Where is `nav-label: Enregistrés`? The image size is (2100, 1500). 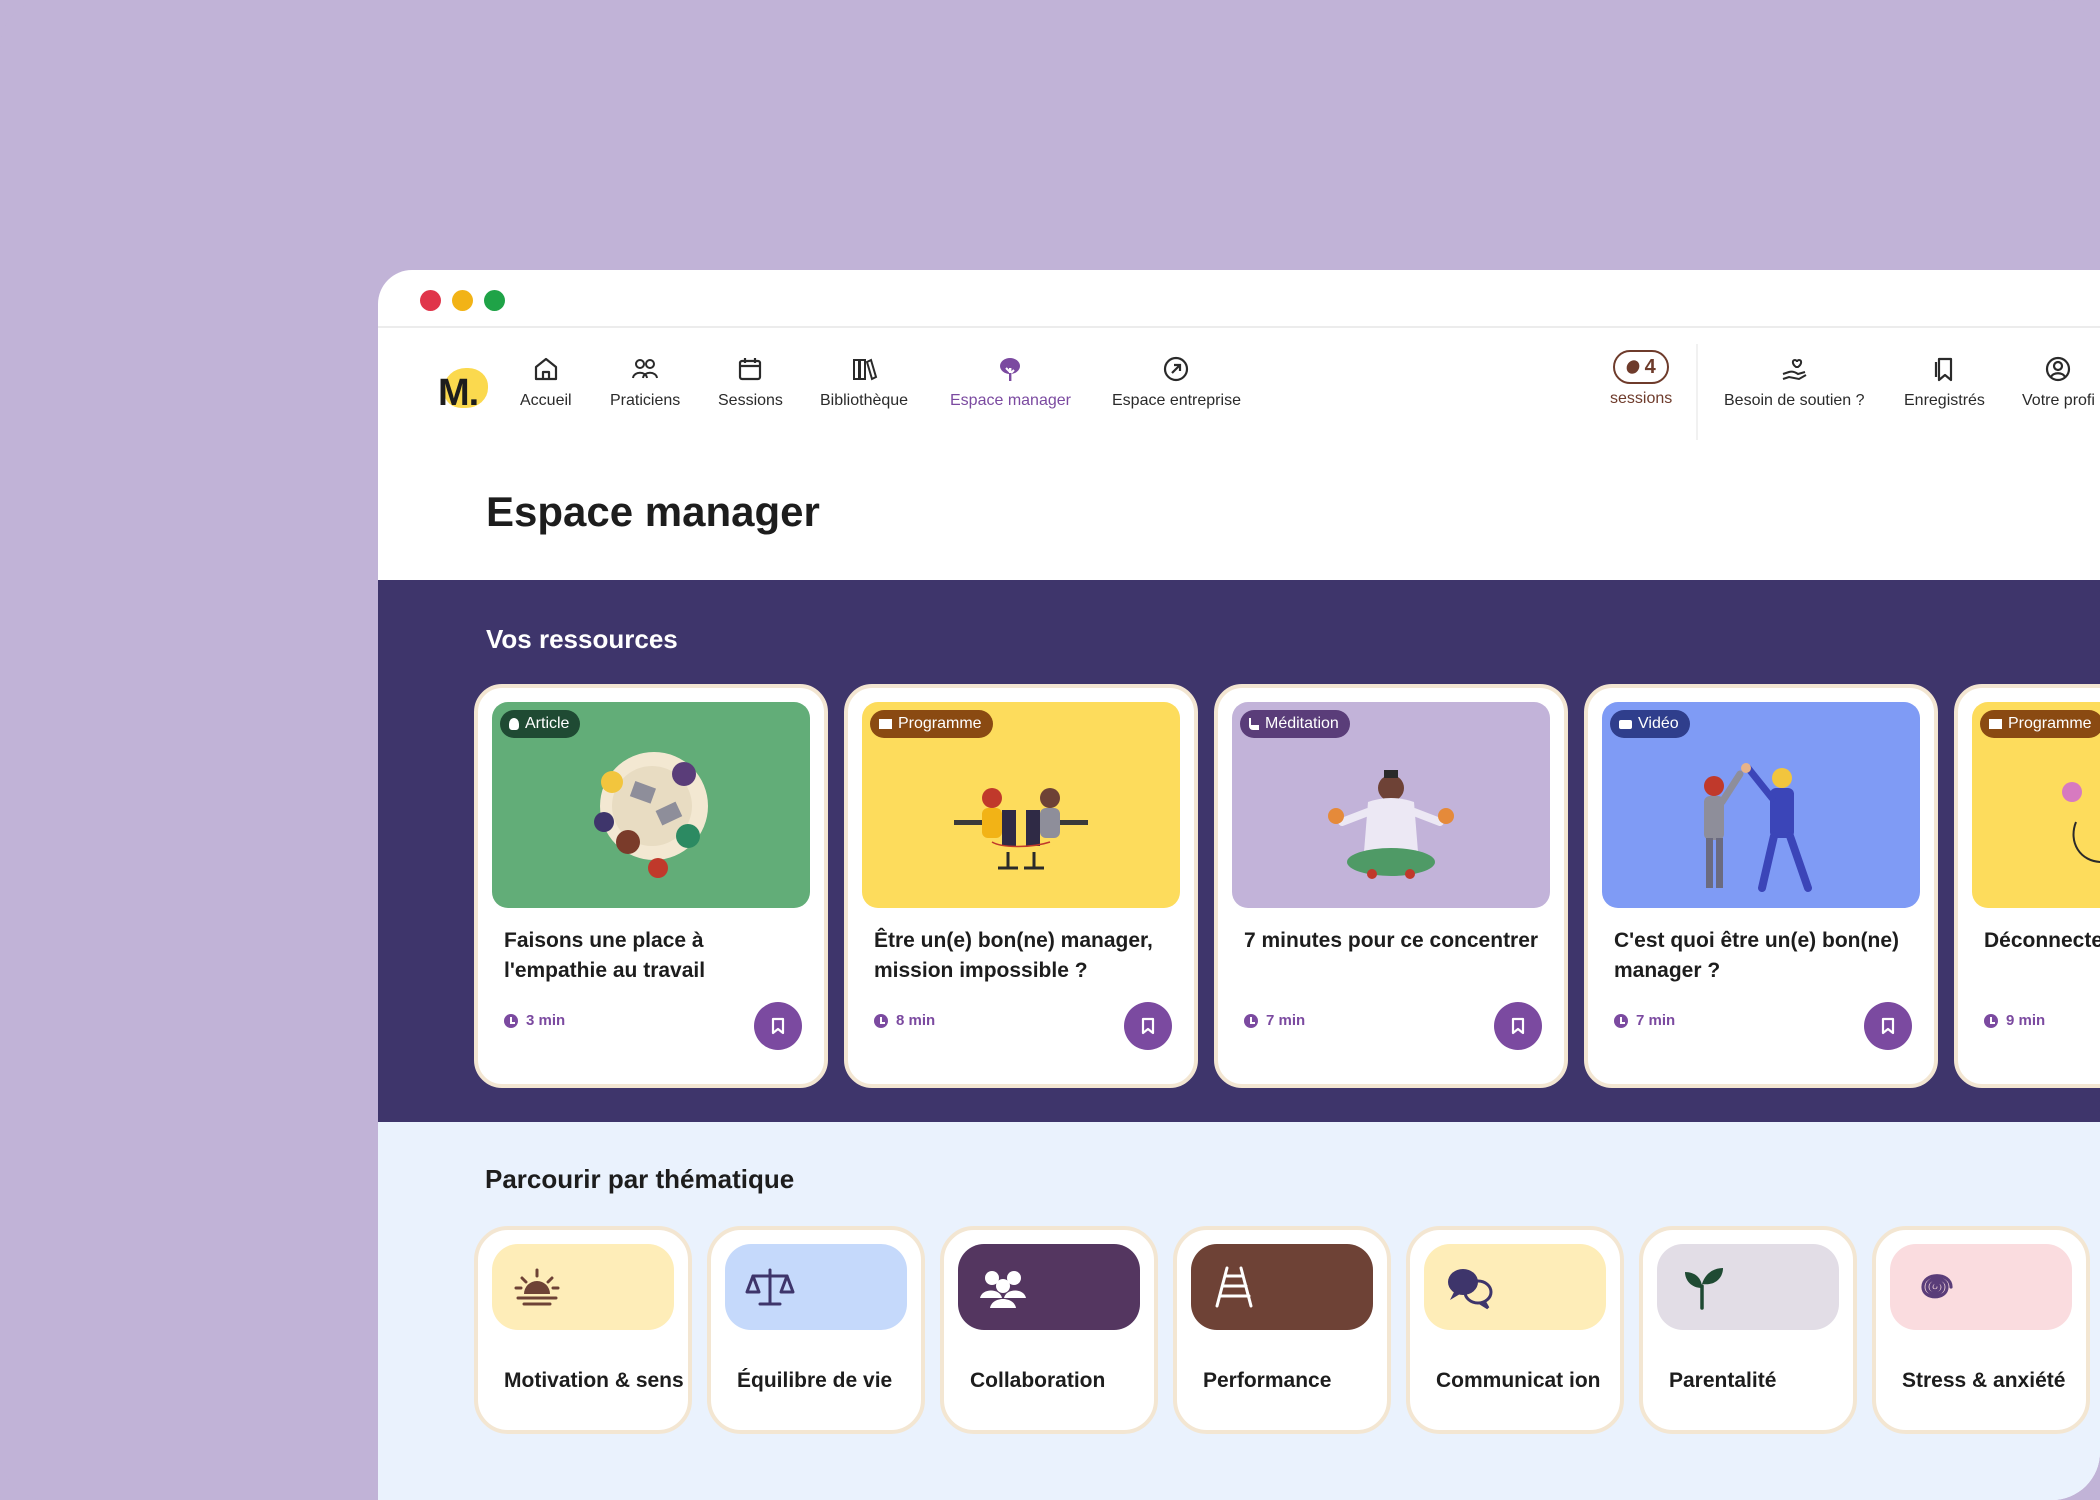 nav-label: Enregistrés is located at coordinates (1944, 400).